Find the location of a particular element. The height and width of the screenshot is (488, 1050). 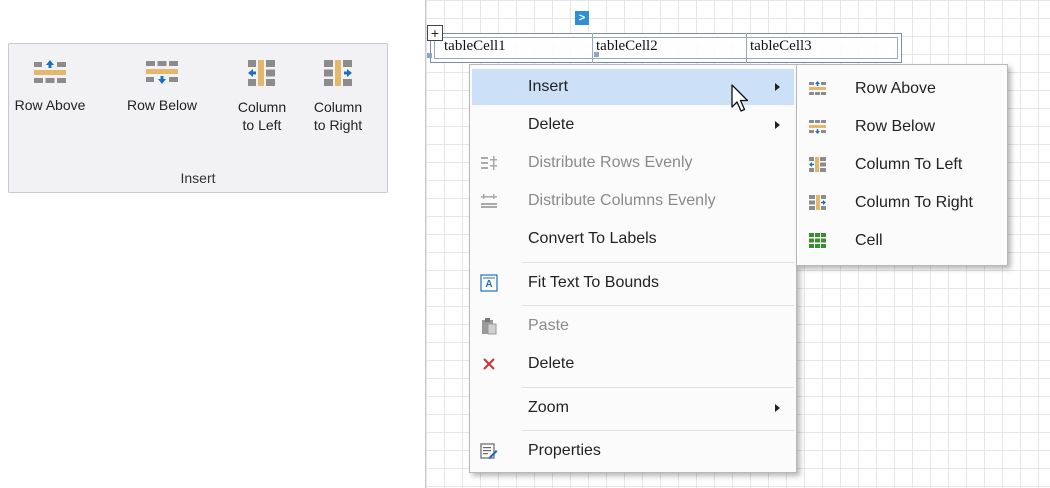

table-cell: tableCell3 is located at coordinates (781, 46).